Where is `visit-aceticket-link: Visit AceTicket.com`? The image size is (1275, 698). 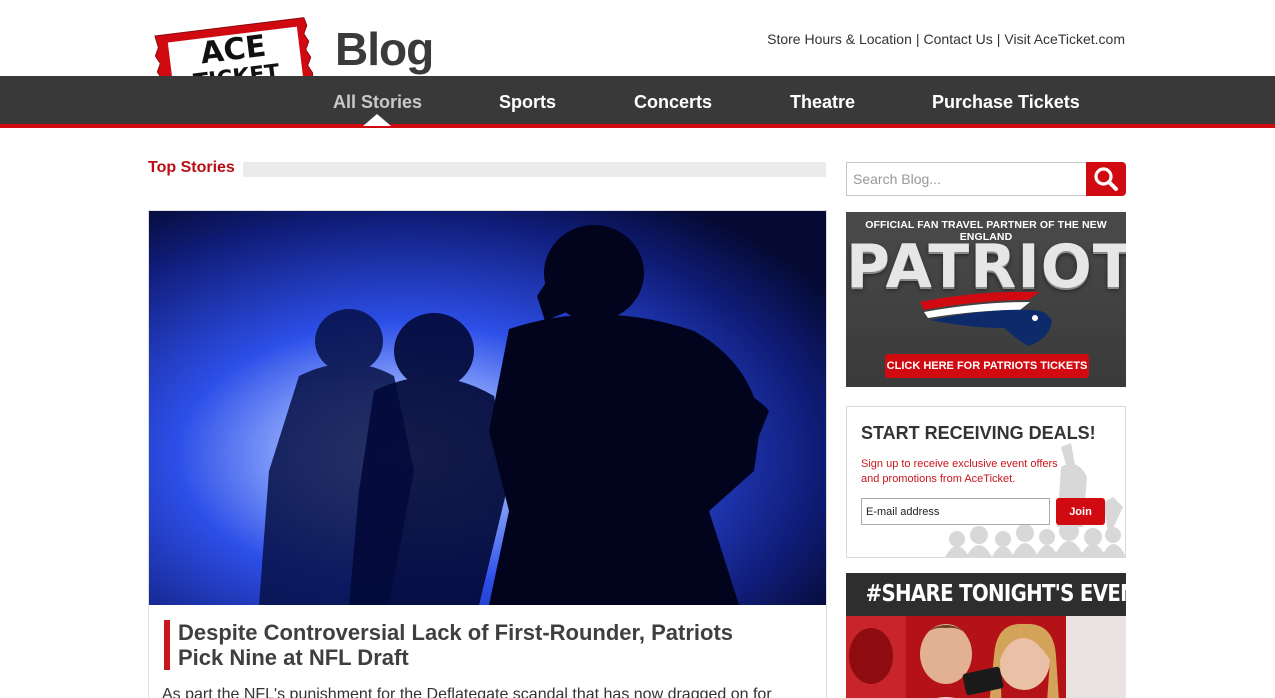
visit-aceticket-link: Visit AceTicket.com is located at coordinates (1064, 39).